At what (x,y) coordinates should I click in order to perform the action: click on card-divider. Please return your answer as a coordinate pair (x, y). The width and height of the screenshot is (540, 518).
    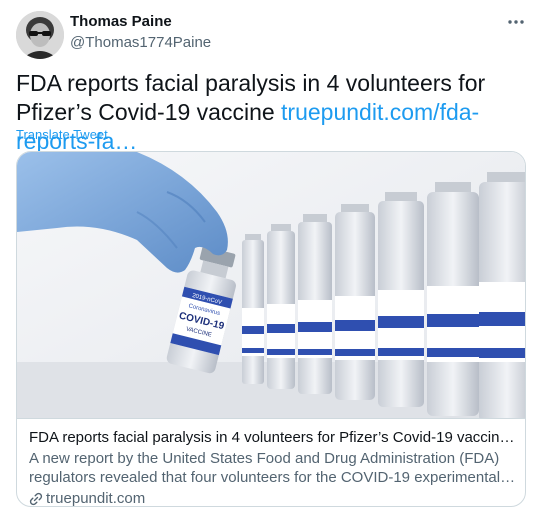
    Looking at the image, I should click on (271, 418).